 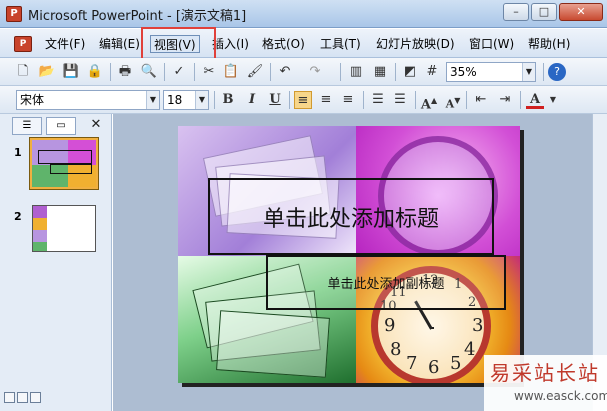 I want to click on clock-number: 7, so click(x=412, y=363).